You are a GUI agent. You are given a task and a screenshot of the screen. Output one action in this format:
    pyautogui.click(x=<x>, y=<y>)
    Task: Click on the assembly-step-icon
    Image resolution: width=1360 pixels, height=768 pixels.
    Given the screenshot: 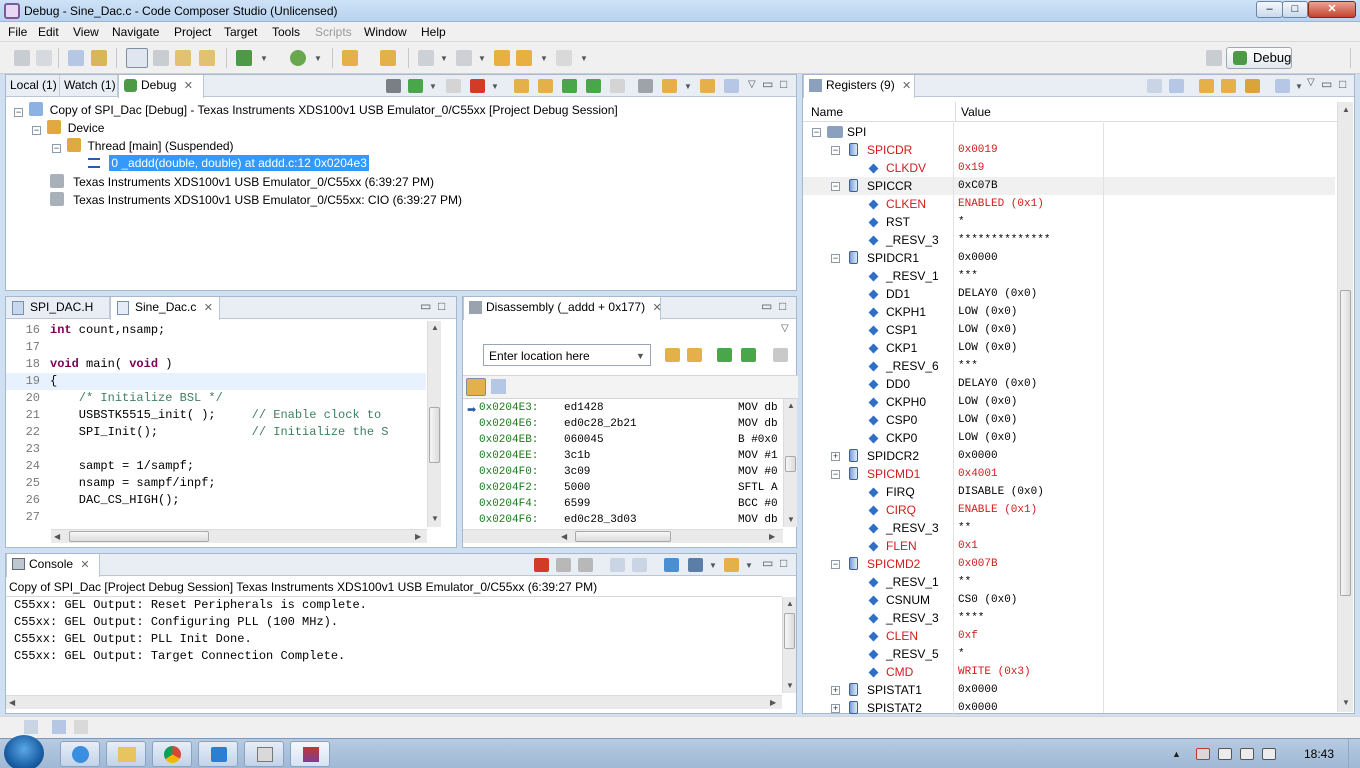 What is the action you would take?
    pyautogui.click(x=593, y=86)
    